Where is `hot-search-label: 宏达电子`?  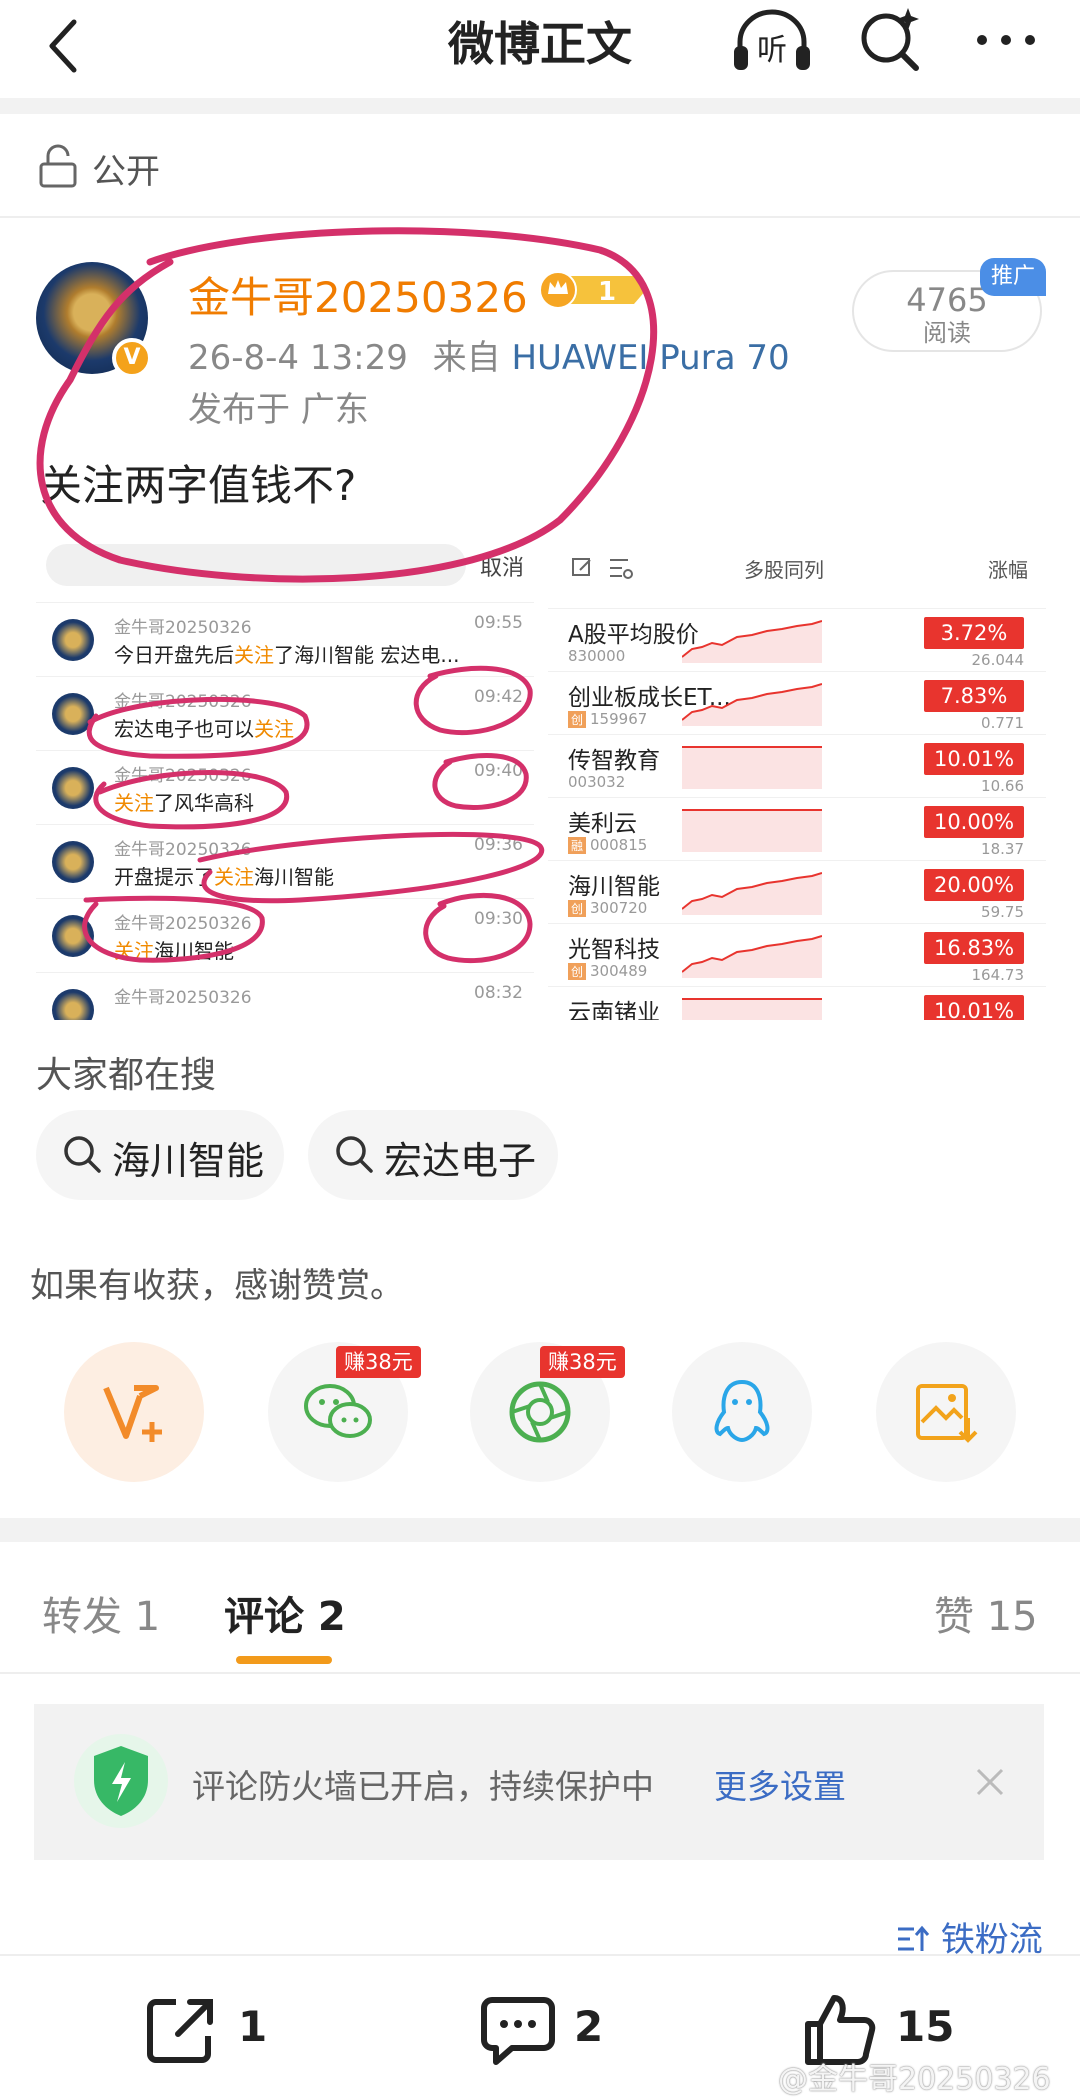
hot-search-label: 宏达电子 is located at coordinates (460, 1161).